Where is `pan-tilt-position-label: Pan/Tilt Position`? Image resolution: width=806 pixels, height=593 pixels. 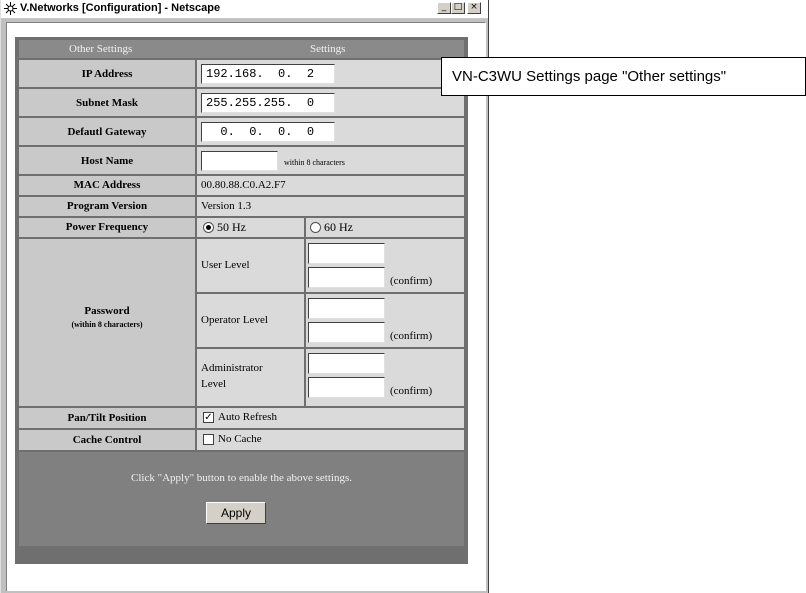
pan-tilt-position-label: Pan/Tilt Position is located at coordinates (107, 418).